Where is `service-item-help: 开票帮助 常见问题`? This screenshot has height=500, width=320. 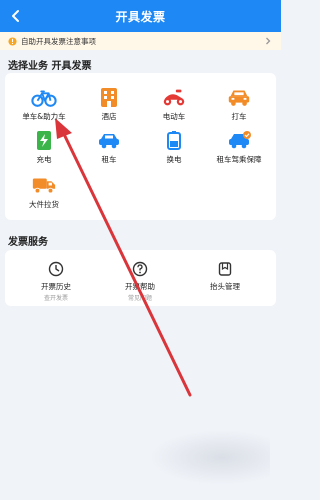 service-item-help: 开票帮助 常见问题 is located at coordinates (140, 282).